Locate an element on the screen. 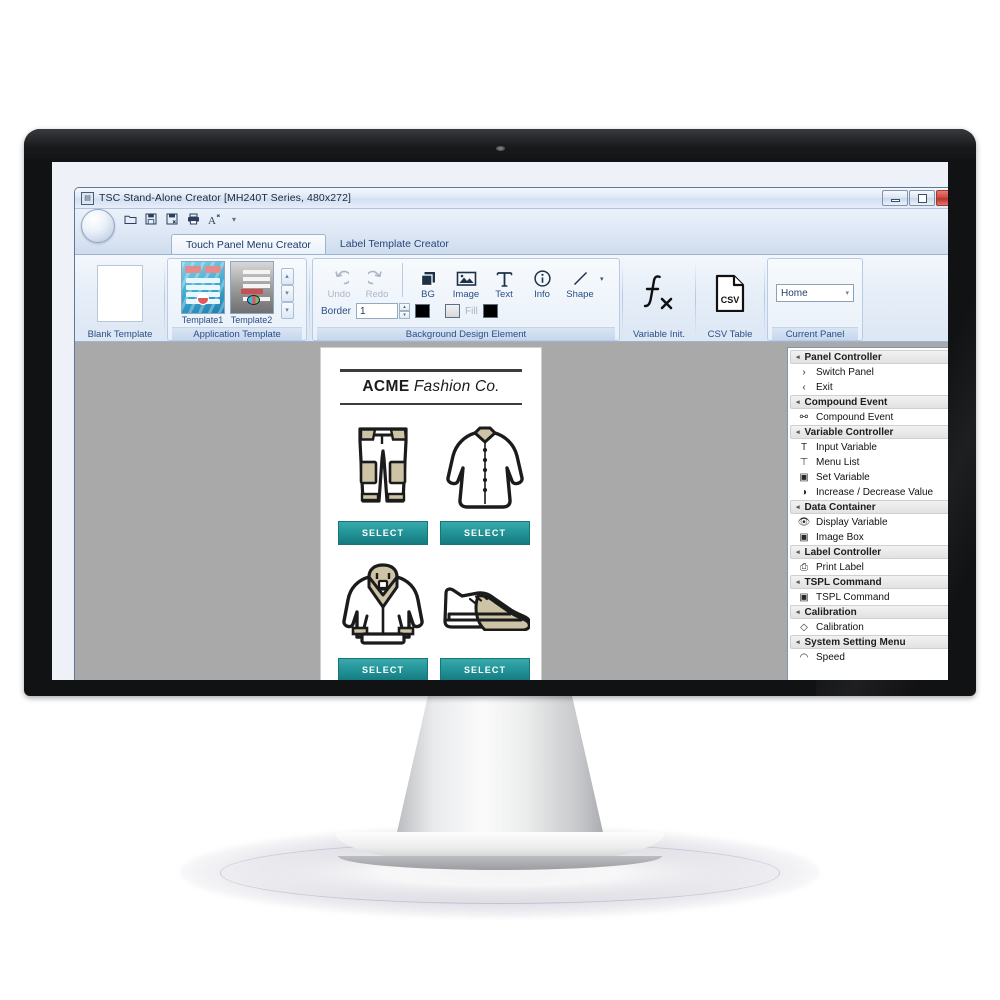 The image size is (1000, 1000). redo-button: Redo is located at coordinates (377, 281).